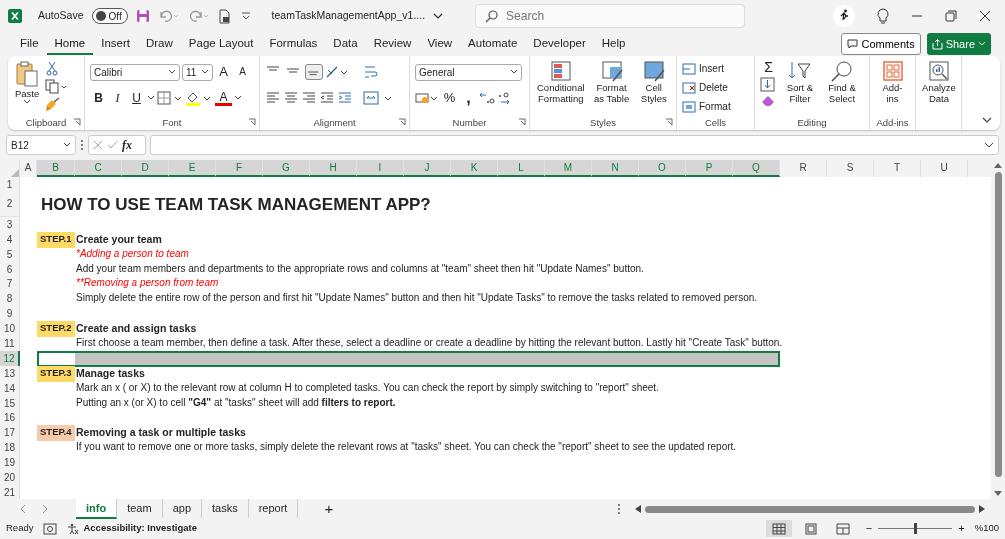 This screenshot has width=1005, height=539. Describe the element at coordinates (127, 145) in the screenshot. I see `insert-function-button: fx` at that location.